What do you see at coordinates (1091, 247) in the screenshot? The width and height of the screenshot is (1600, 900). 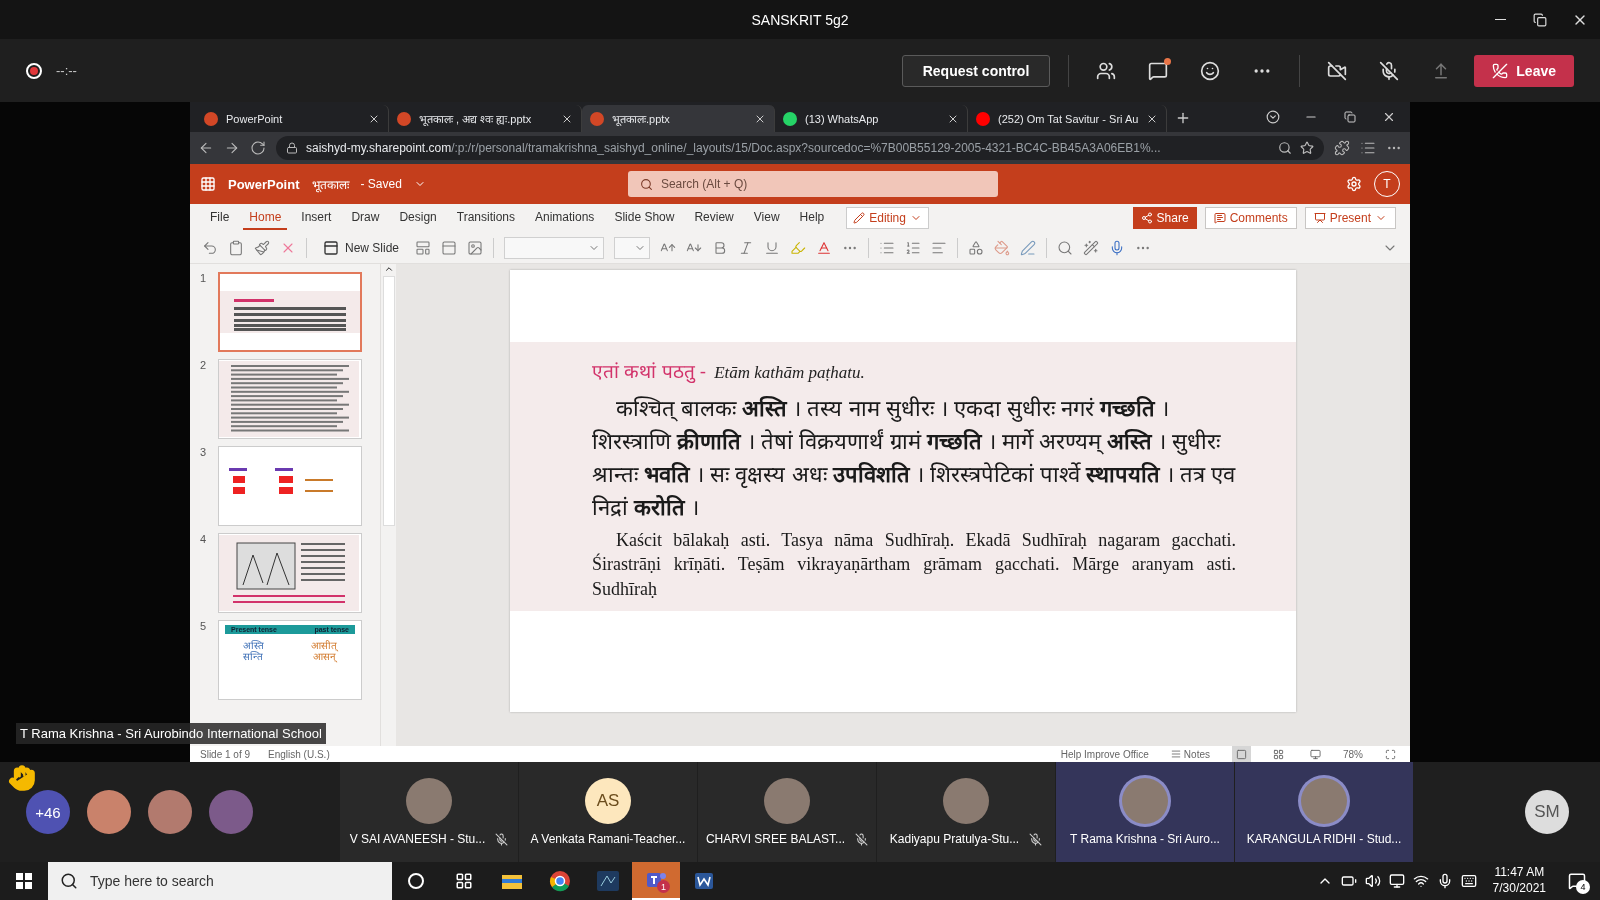 I see `designer-icon` at bounding box center [1091, 247].